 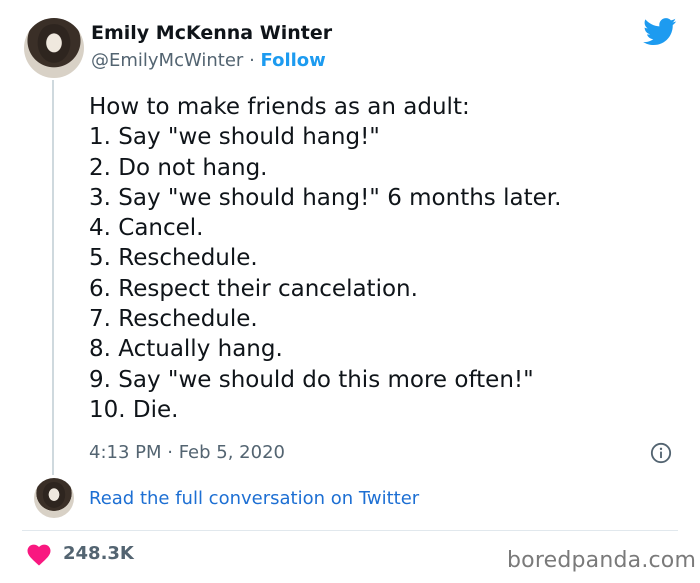 What do you see at coordinates (661, 453) in the screenshot?
I see `info-icon` at bounding box center [661, 453].